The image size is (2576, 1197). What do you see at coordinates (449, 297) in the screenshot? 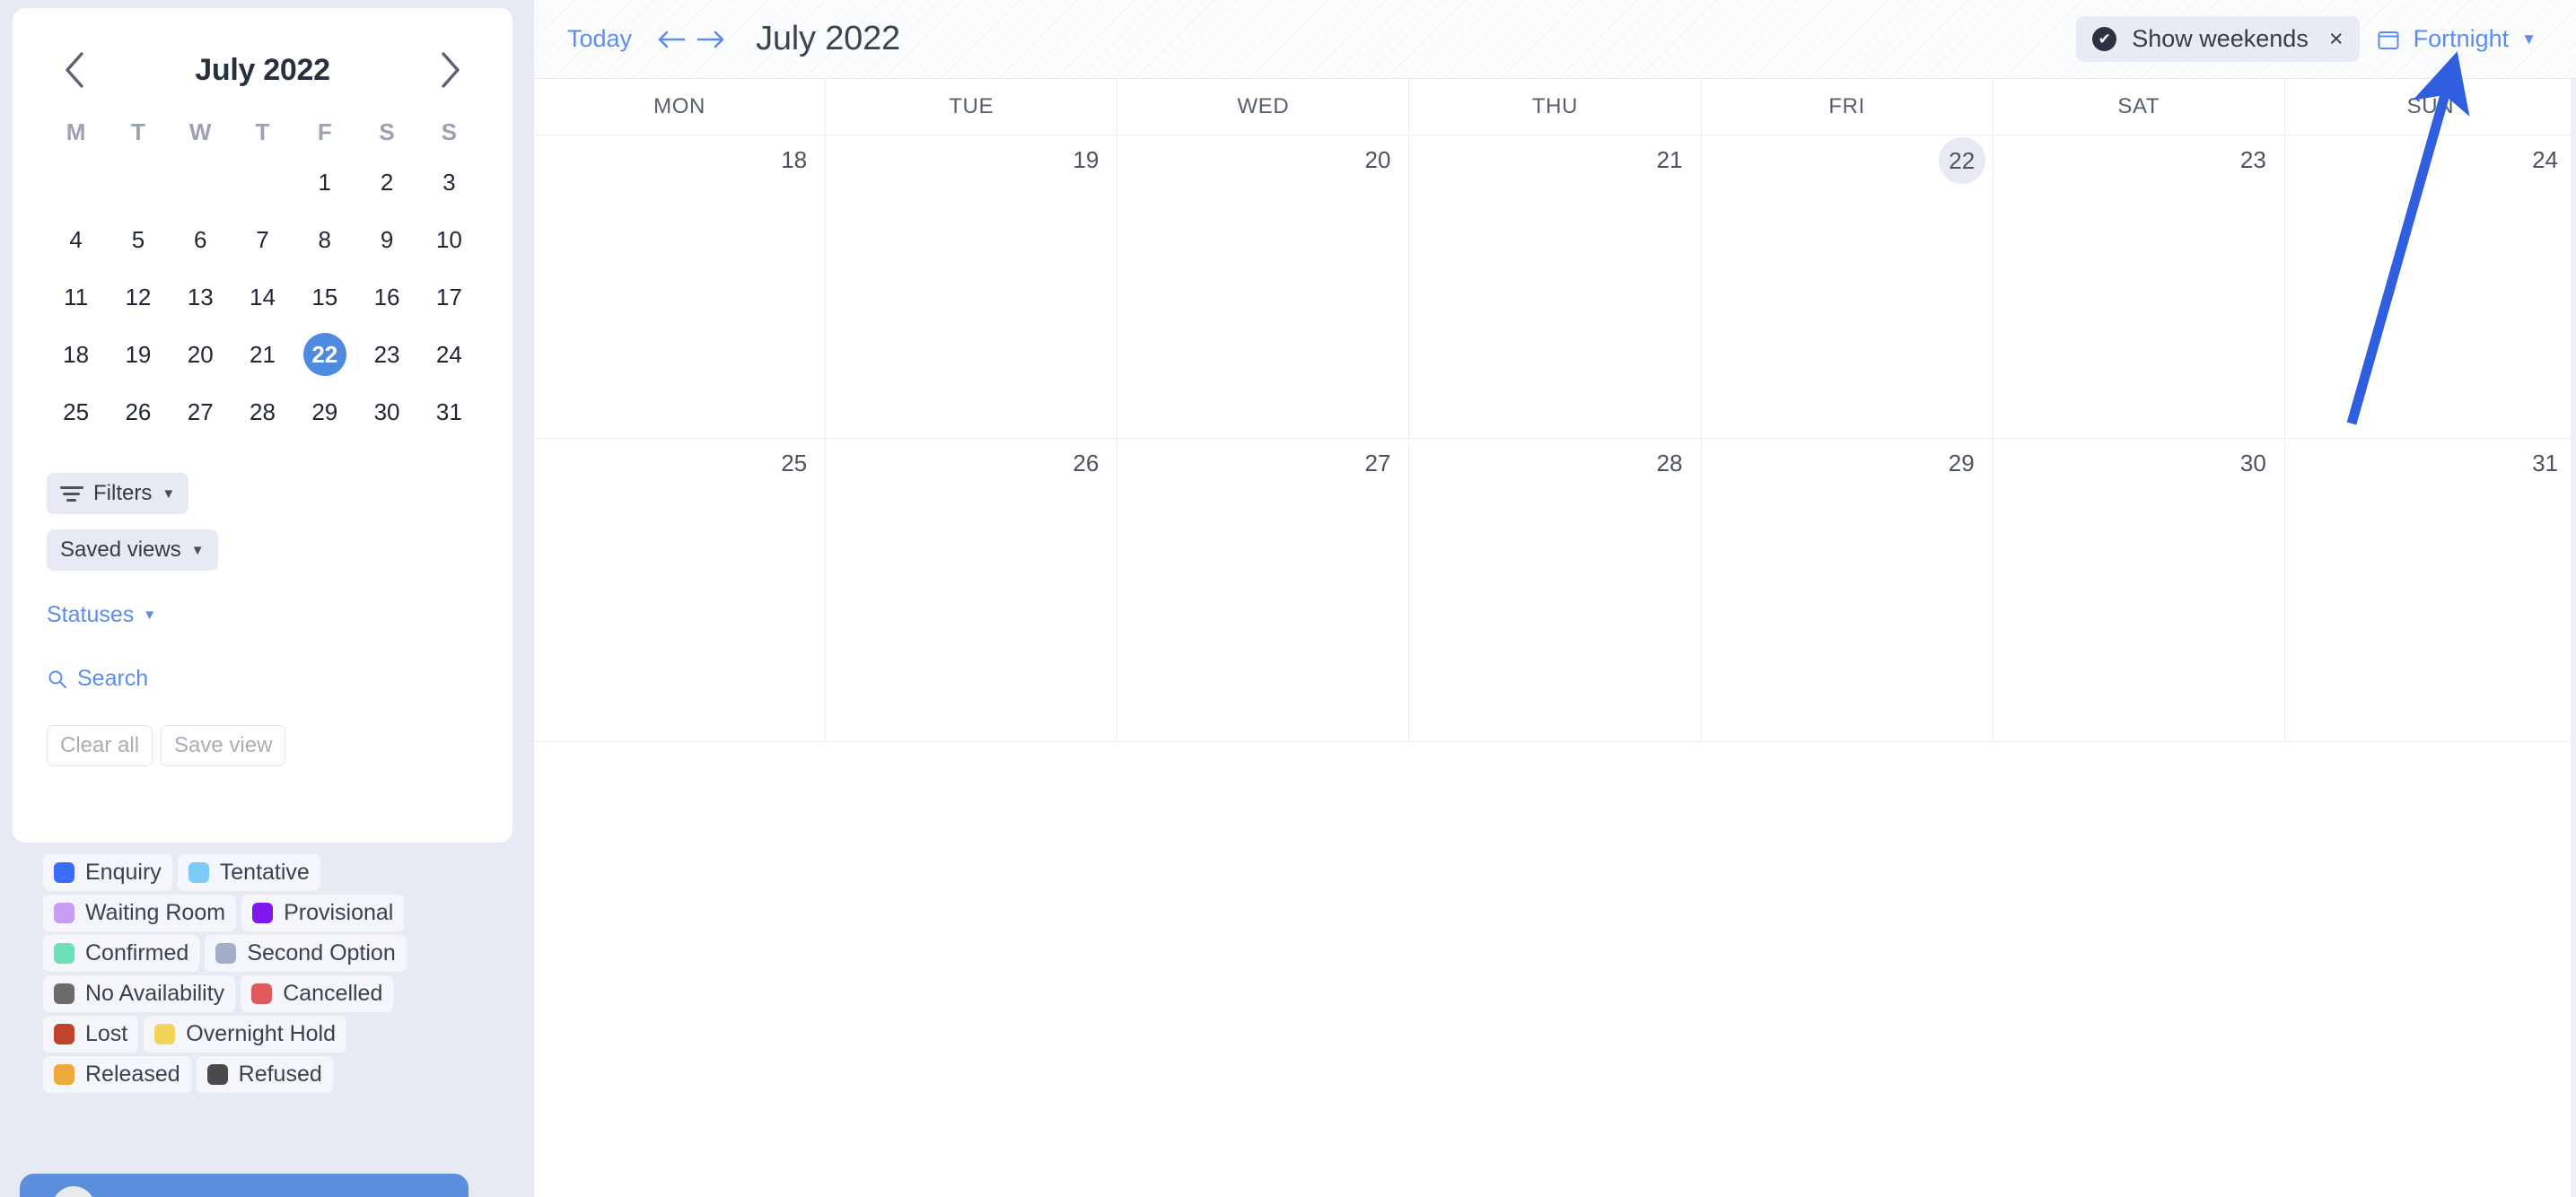
I see `mini-calendar-day-17: 17` at bounding box center [449, 297].